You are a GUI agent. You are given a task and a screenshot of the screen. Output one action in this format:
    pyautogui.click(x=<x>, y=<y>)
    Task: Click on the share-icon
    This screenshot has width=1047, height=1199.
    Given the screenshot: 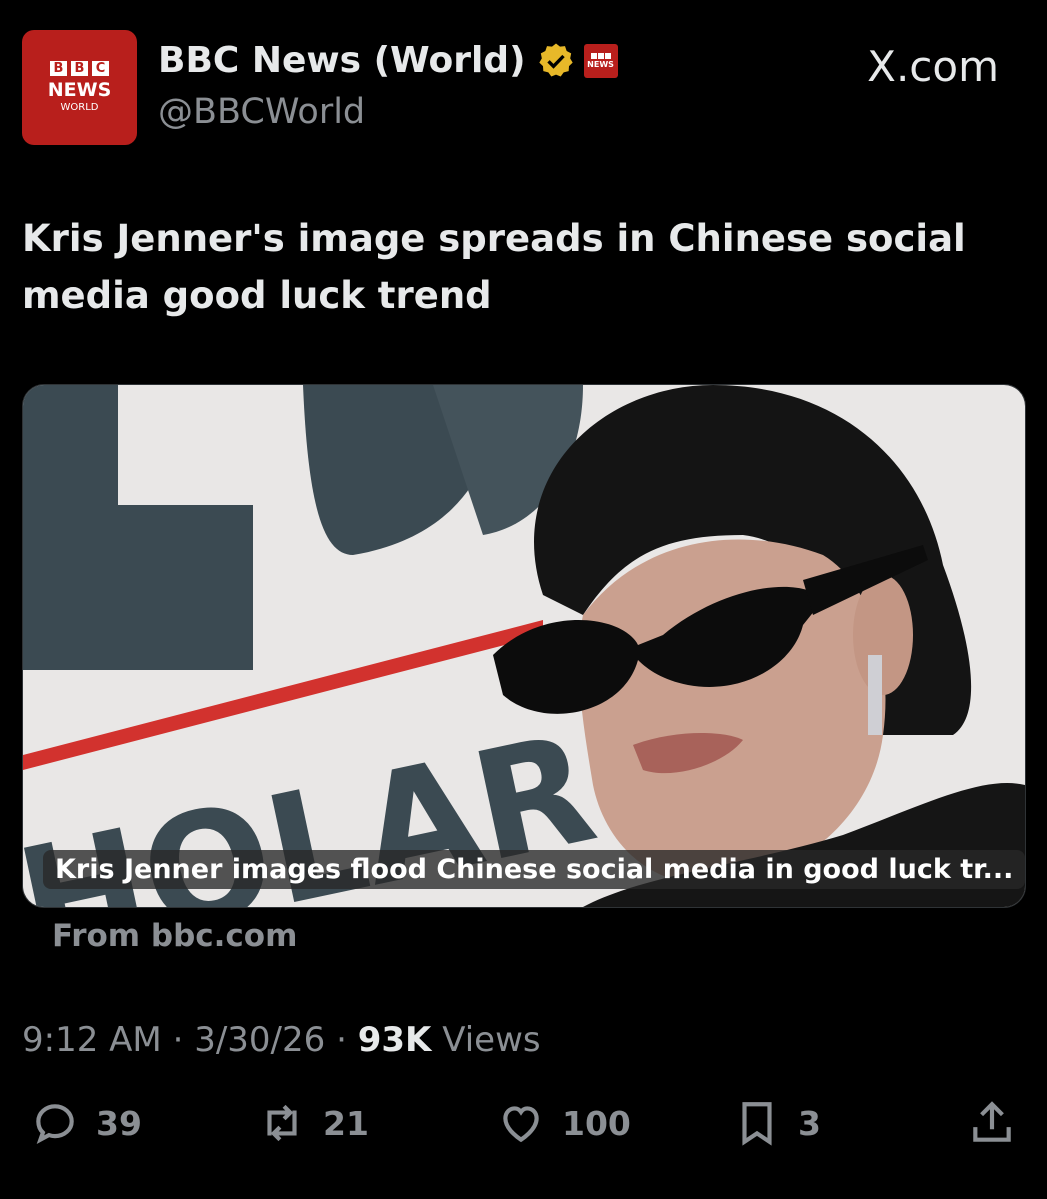 What is the action you would take?
    pyautogui.click(x=992, y=1121)
    